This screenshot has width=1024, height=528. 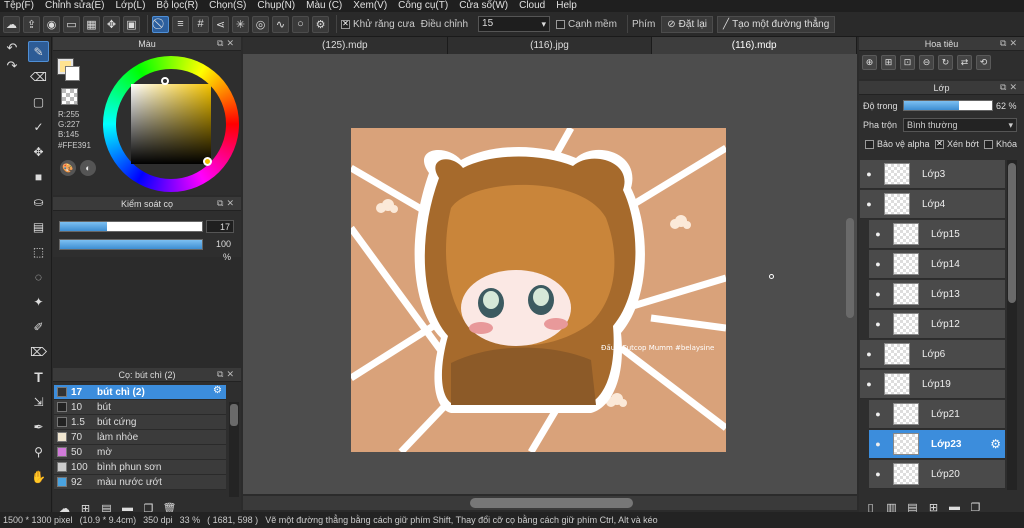 What do you see at coordinates (960, 125) in the screenshot?
I see `blend-mode-select: Bình thường` at bounding box center [960, 125].